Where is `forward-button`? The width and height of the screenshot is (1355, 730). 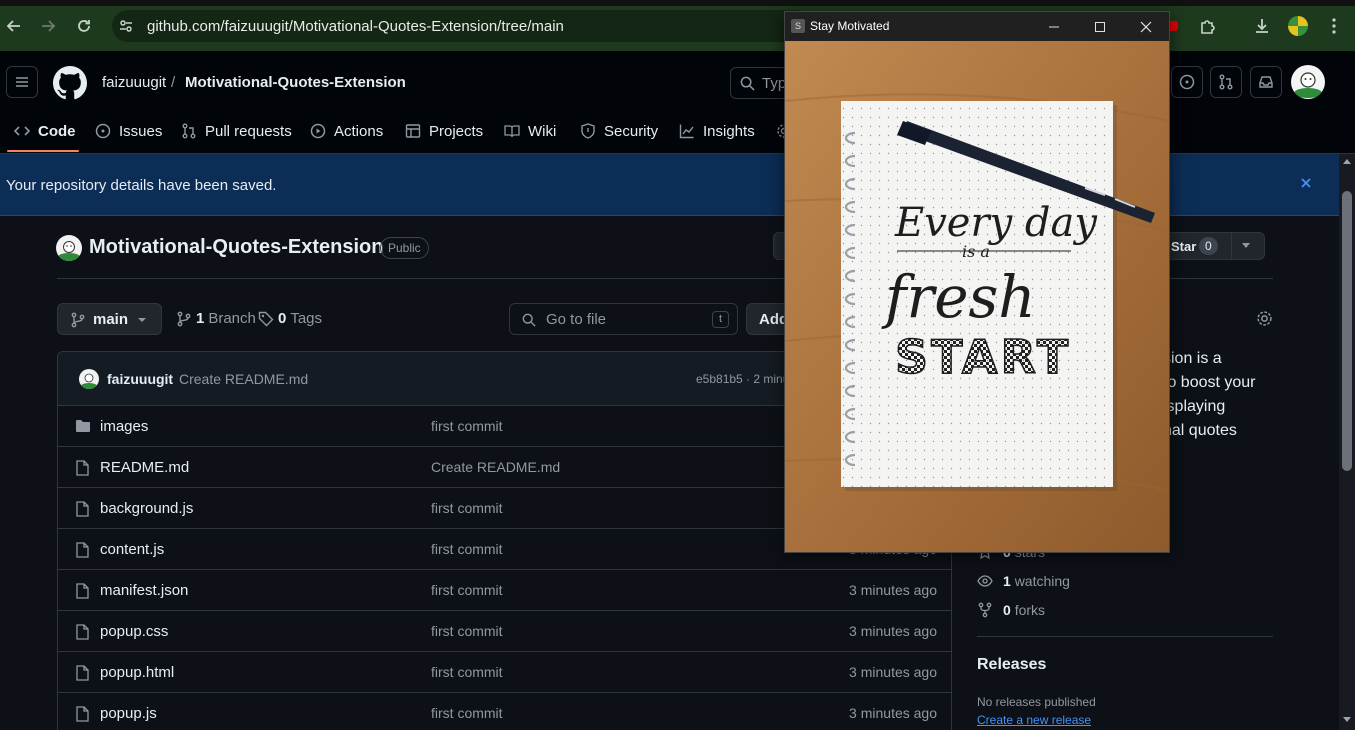 forward-button is located at coordinates (48, 26).